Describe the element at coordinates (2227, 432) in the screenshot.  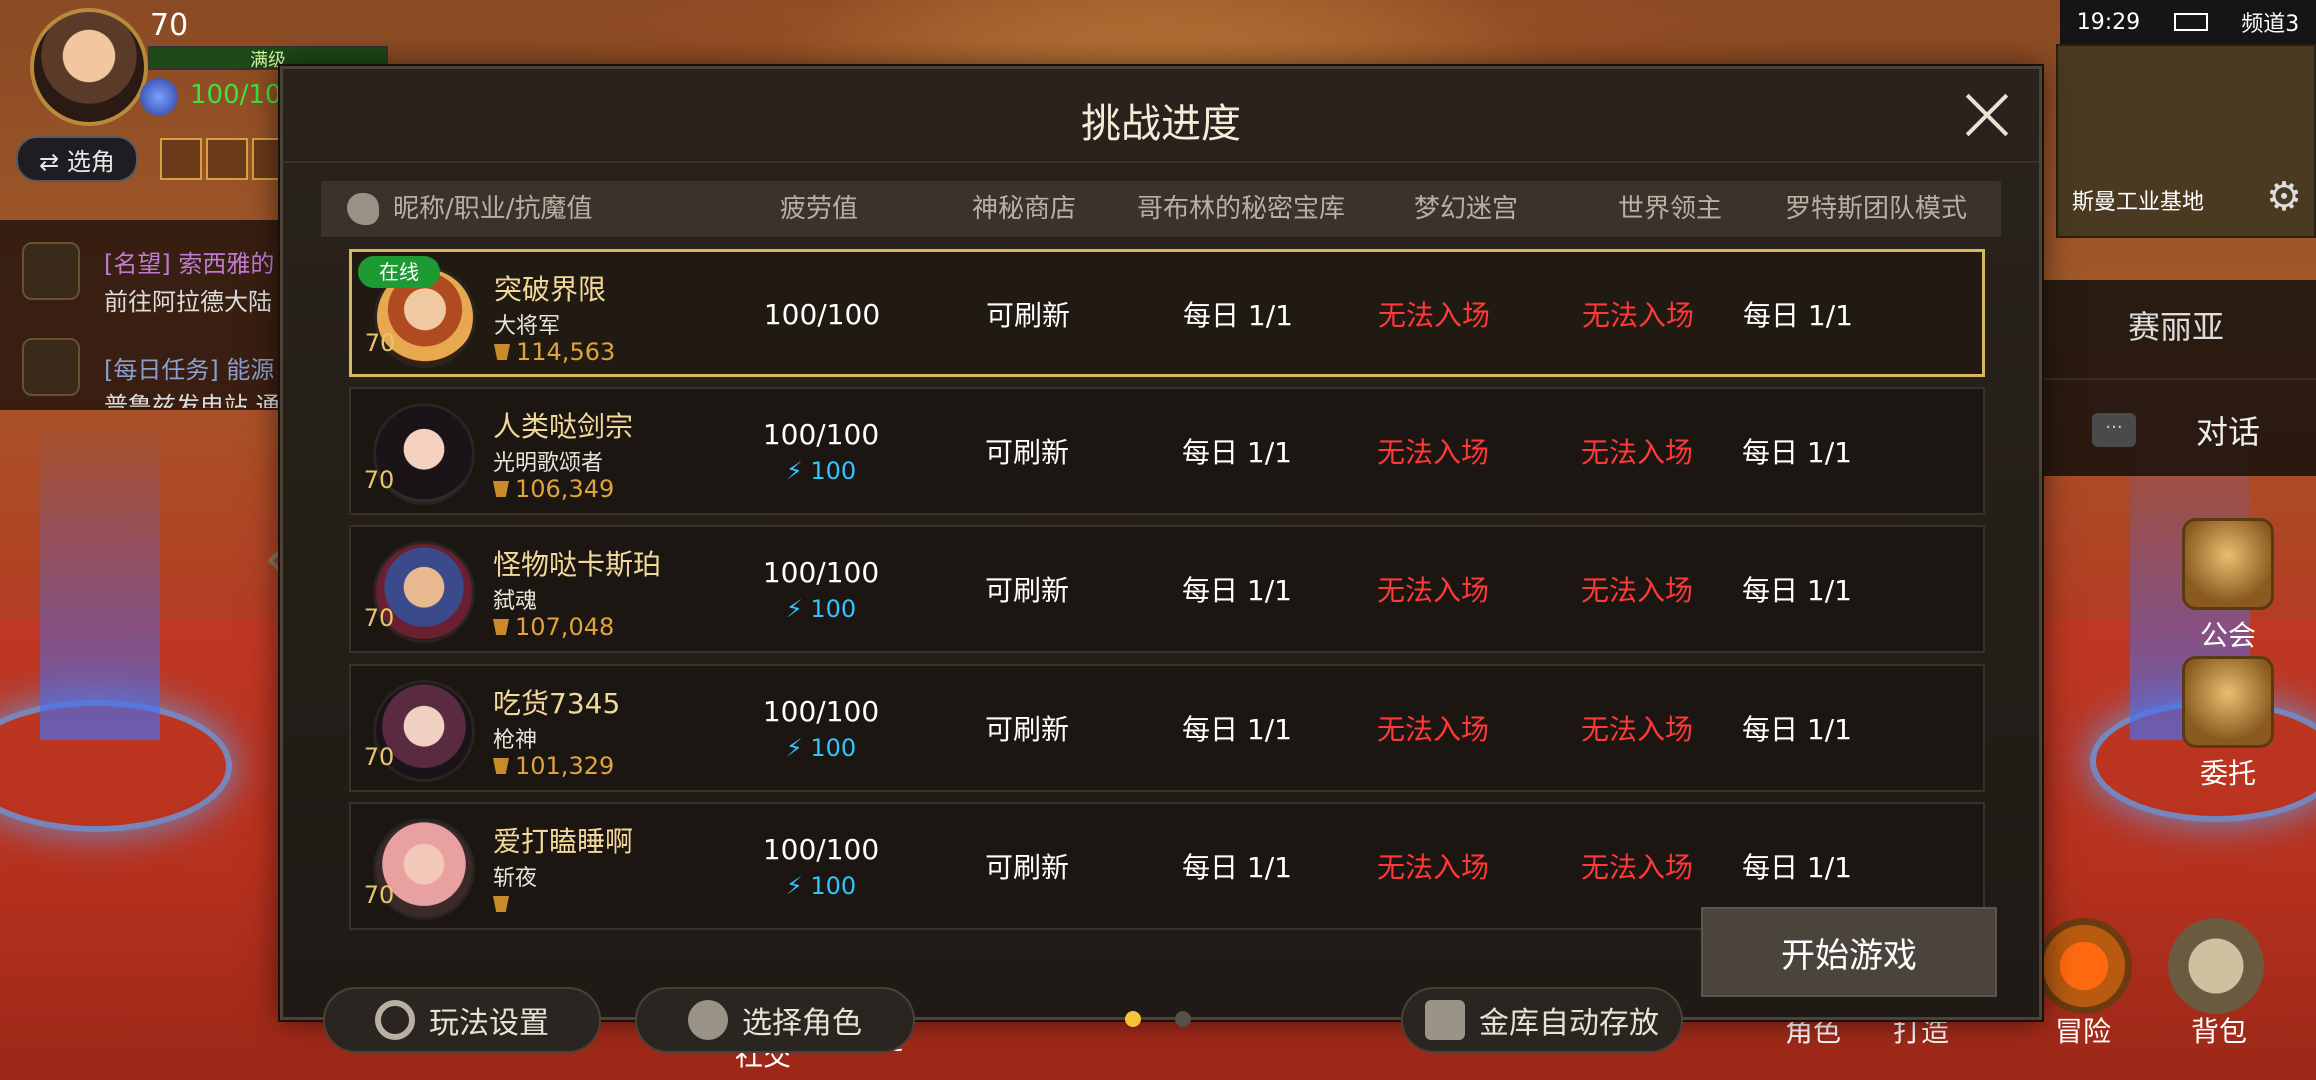
I see `npc-talk-label: 对话` at that location.